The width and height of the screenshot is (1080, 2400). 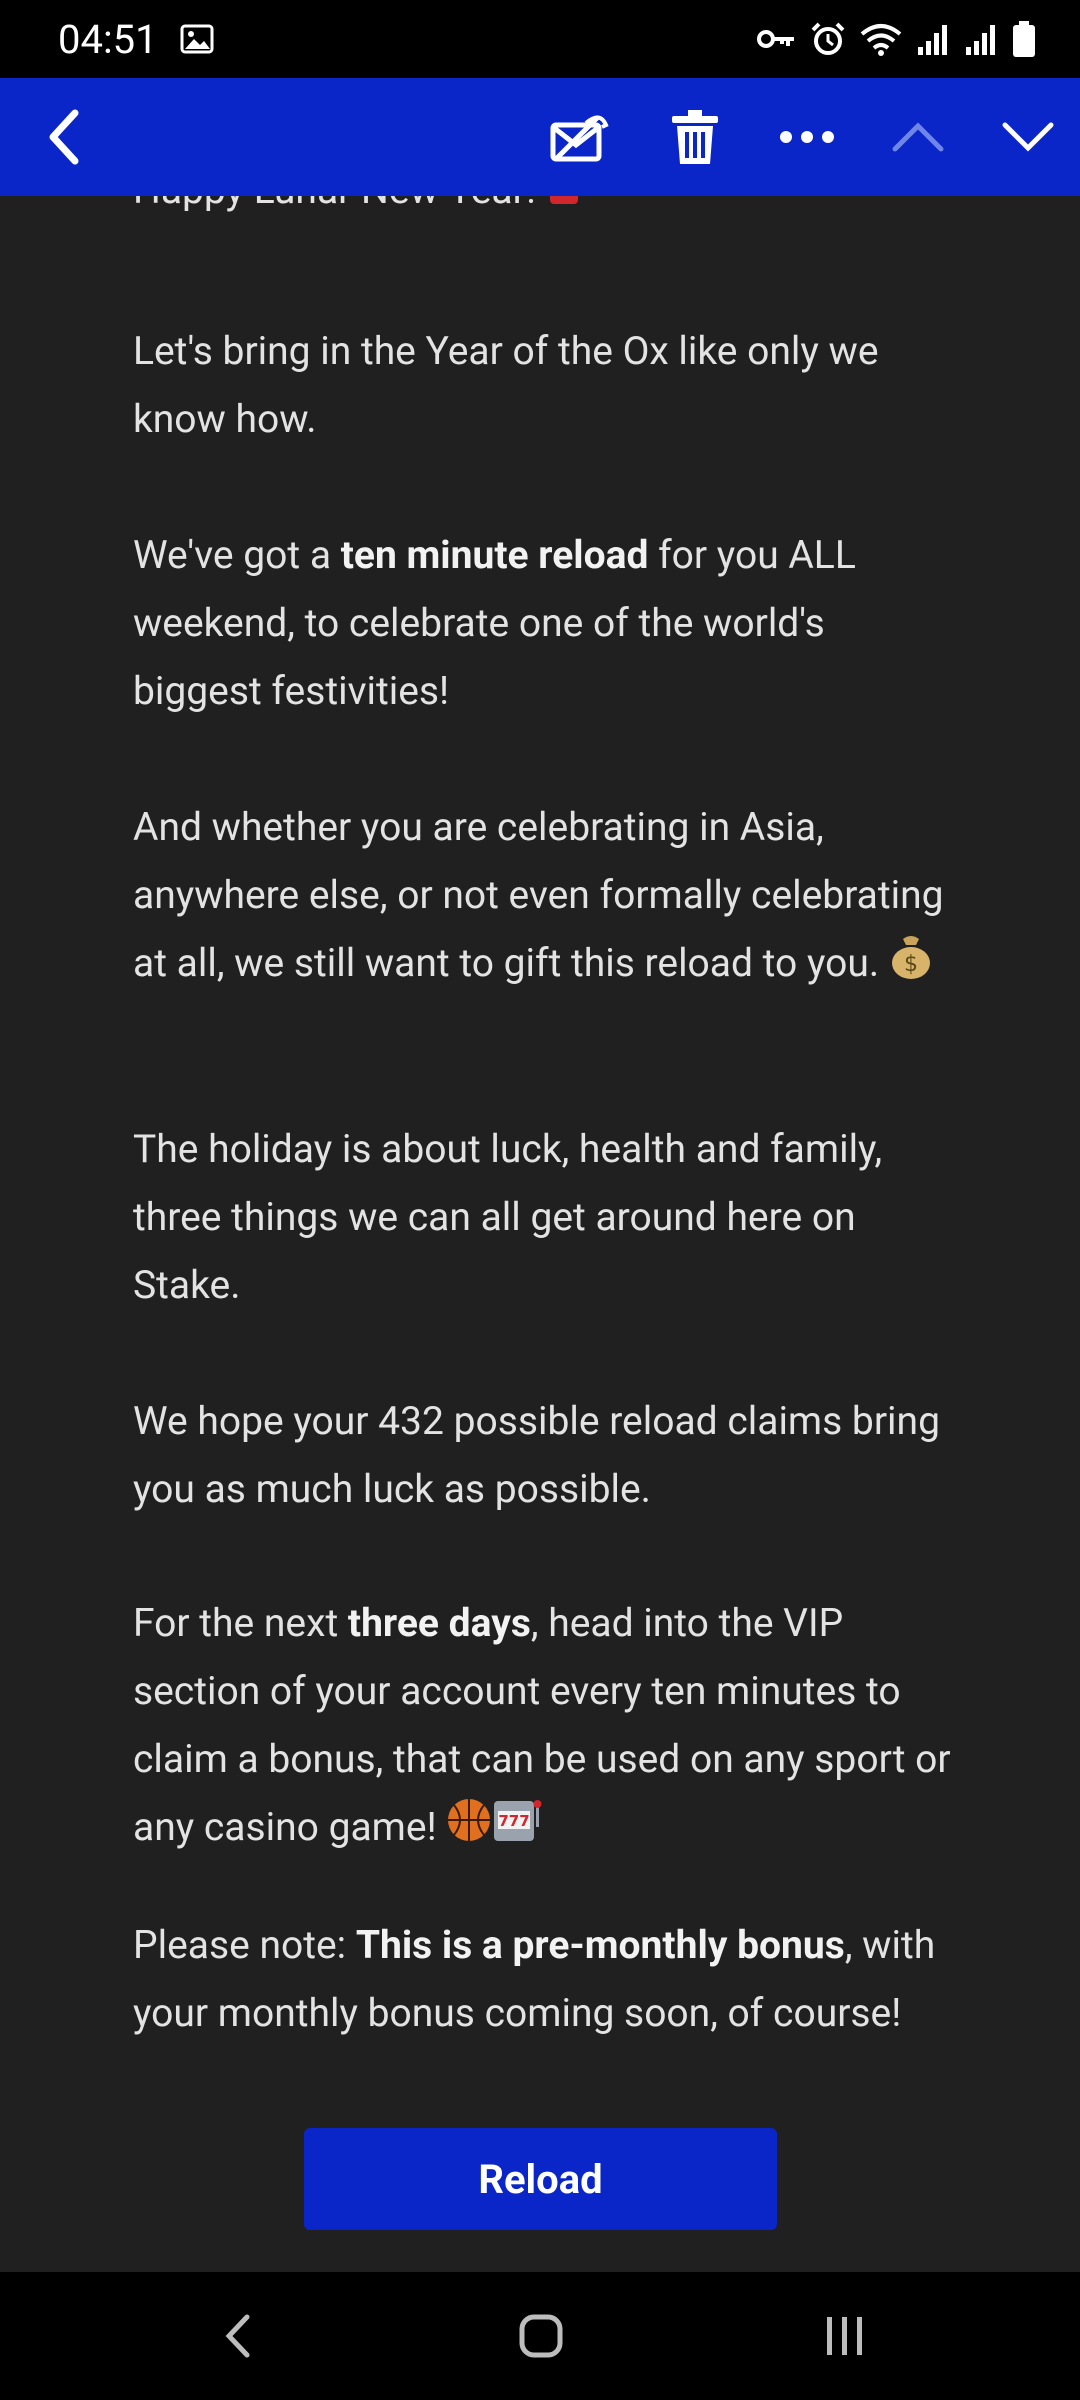 I want to click on nav-back-button, so click(x=238, y=2336).